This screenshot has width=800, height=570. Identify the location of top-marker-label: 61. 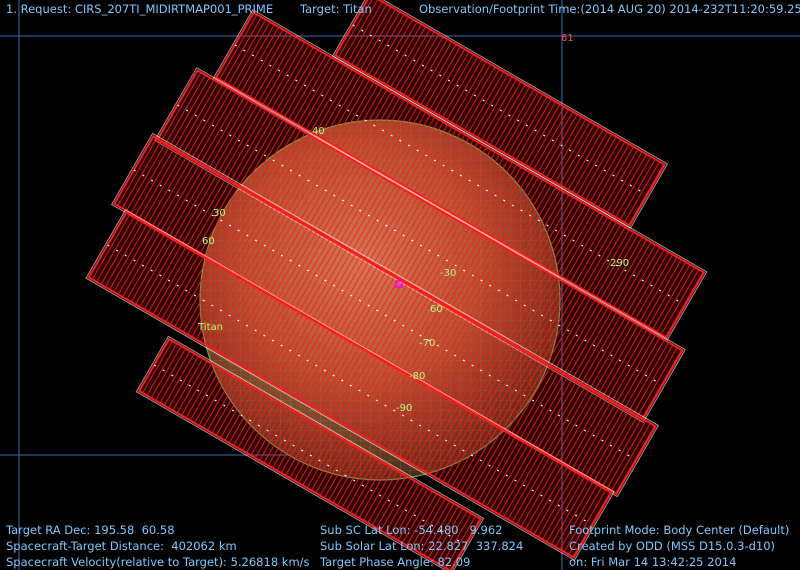
(567, 38).